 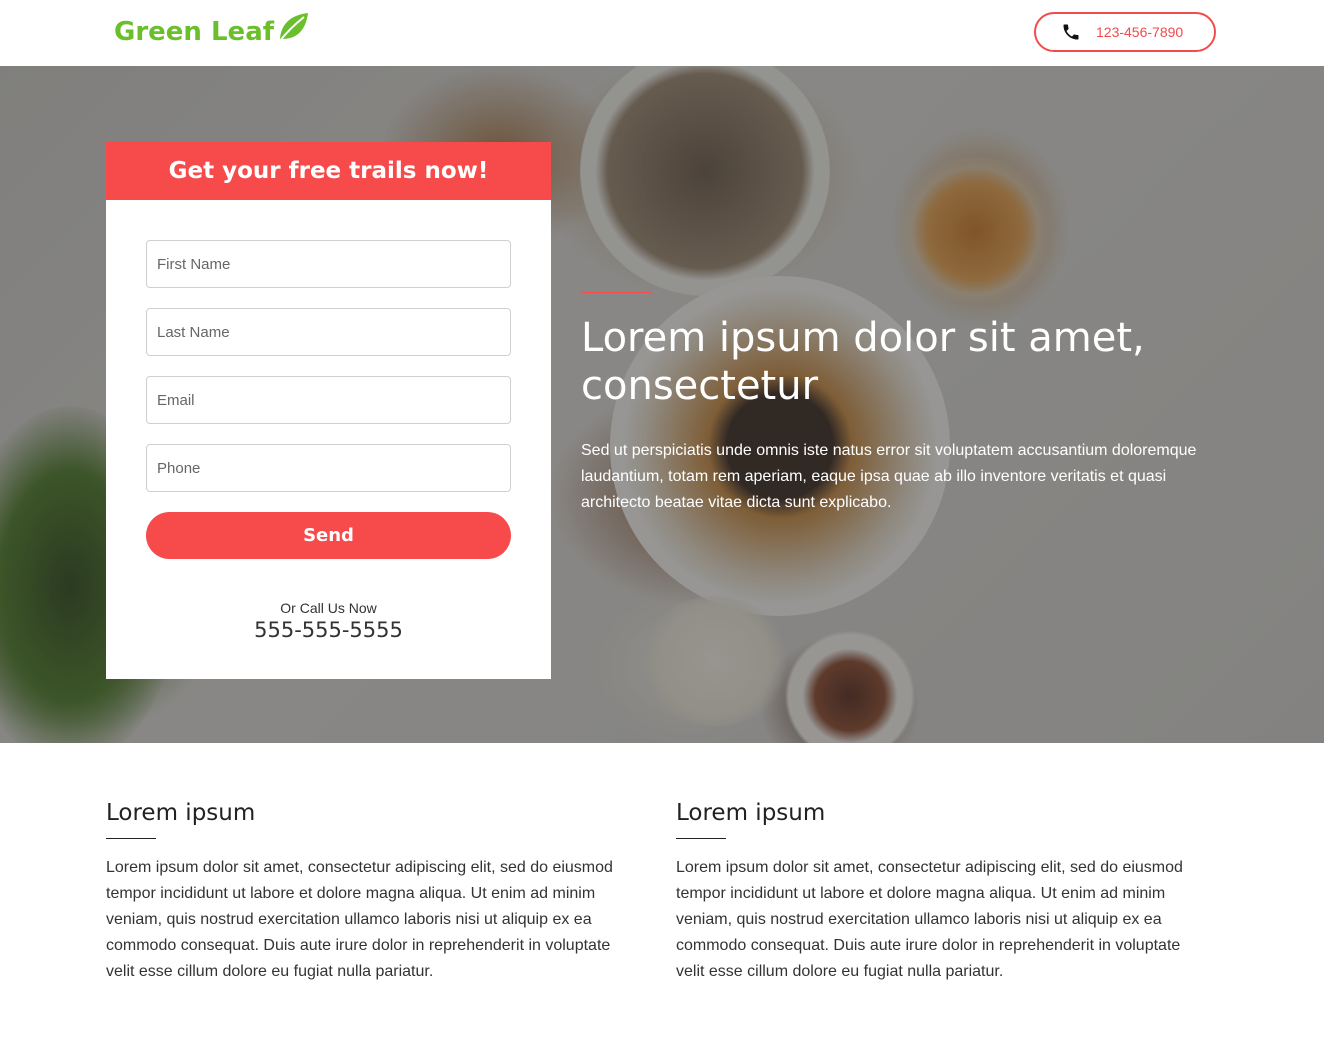 What do you see at coordinates (293, 29) in the screenshot?
I see `leaf-icon` at bounding box center [293, 29].